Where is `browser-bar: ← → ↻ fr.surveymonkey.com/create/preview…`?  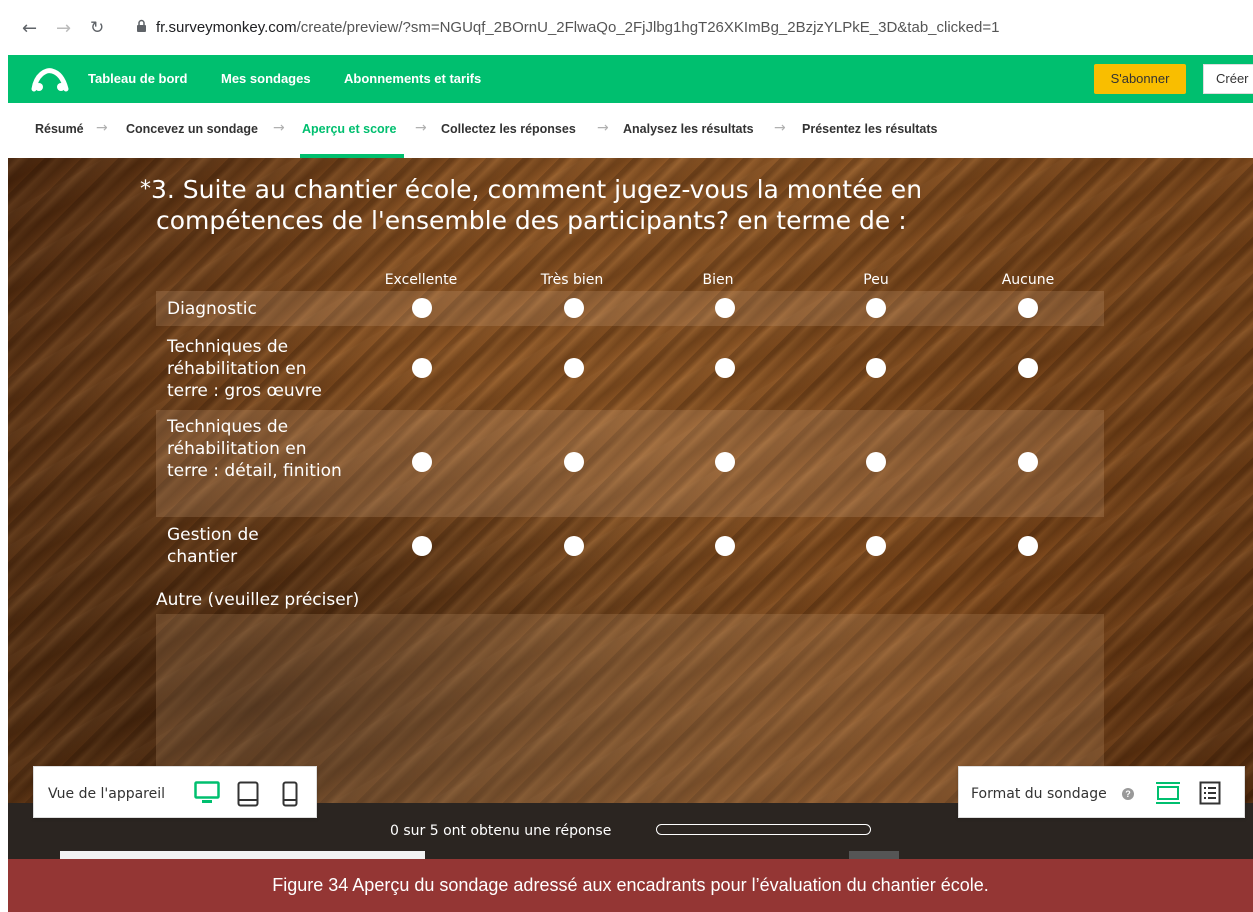
browser-bar: ← → ↻ fr.surveymonkey.com/create/preview… is located at coordinates (626, 27).